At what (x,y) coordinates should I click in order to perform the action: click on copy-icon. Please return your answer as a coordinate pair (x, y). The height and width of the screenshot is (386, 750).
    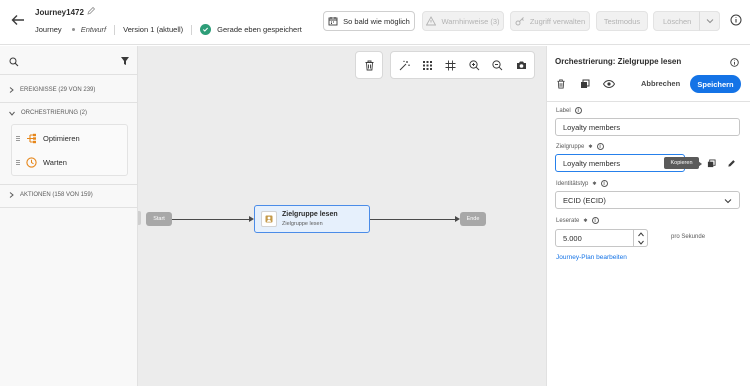
    Looking at the image, I should click on (711, 163).